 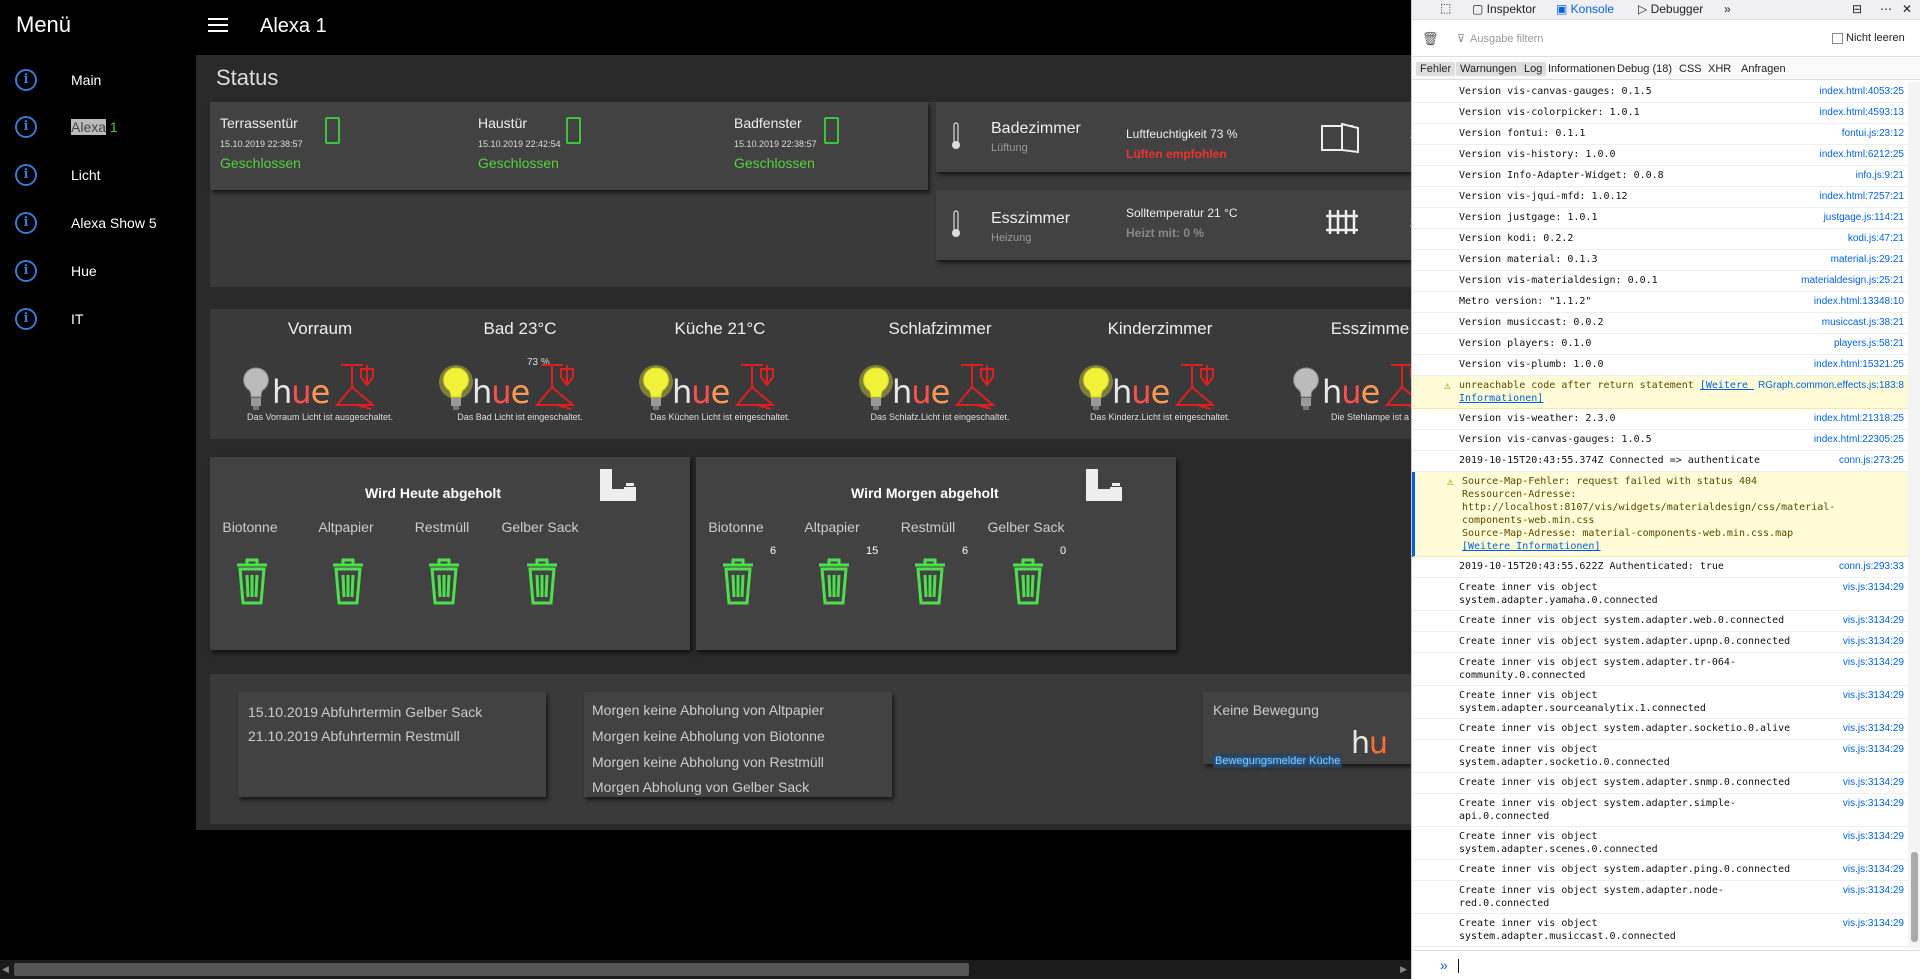 I want to click on door-name: Haustür, so click(x=503, y=123).